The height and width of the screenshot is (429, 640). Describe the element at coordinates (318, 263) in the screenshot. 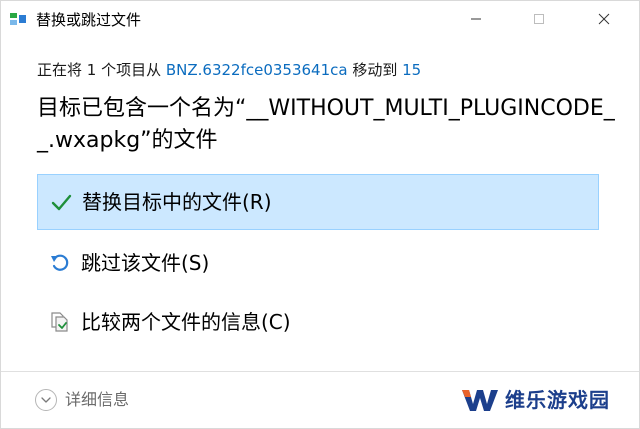

I see `skip-file-option: 跳过该文件(S)` at that location.